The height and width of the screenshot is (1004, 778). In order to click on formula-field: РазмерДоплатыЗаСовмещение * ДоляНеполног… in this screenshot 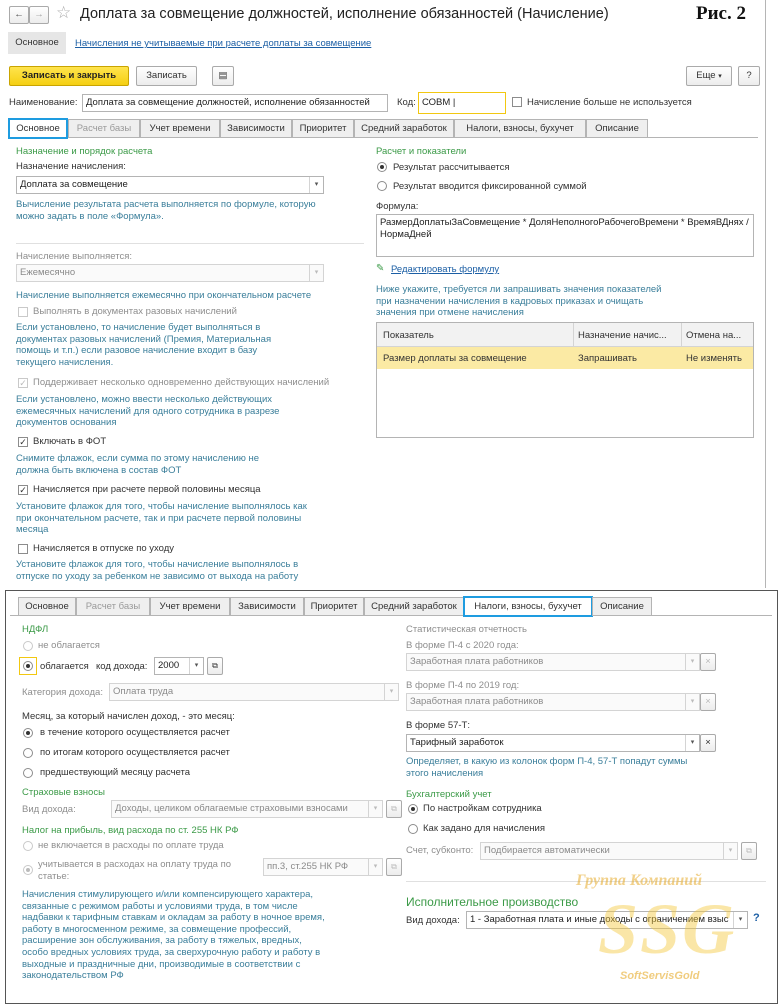, I will do `click(565, 235)`.